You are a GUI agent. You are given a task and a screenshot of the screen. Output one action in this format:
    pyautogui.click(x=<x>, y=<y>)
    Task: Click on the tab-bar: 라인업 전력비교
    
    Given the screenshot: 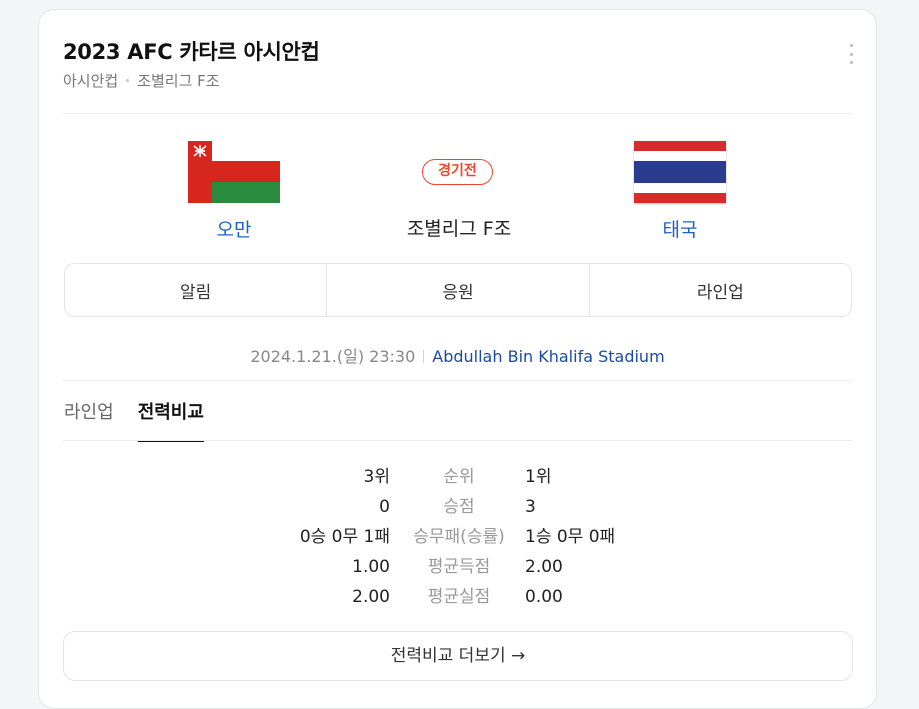 What is the action you would take?
    pyautogui.click(x=134, y=420)
    